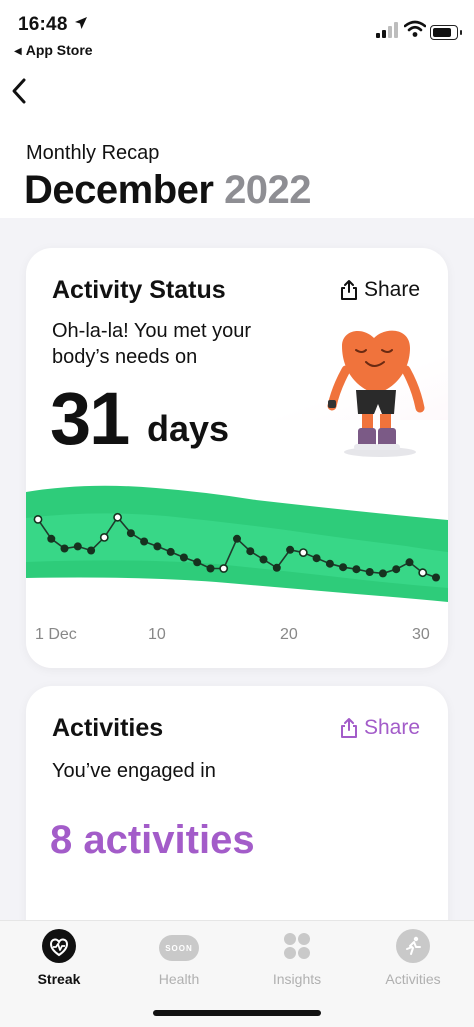 The width and height of the screenshot is (474, 1027). What do you see at coordinates (297, 946) in the screenshot?
I see `grid-icon` at bounding box center [297, 946].